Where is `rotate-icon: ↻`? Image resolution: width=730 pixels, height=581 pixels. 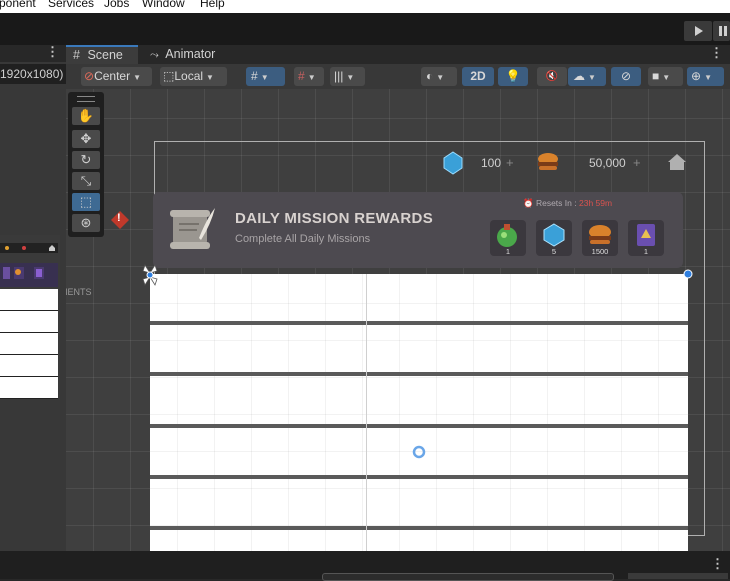 rotate-icon: ↻ is located at coordinates (86, 159).